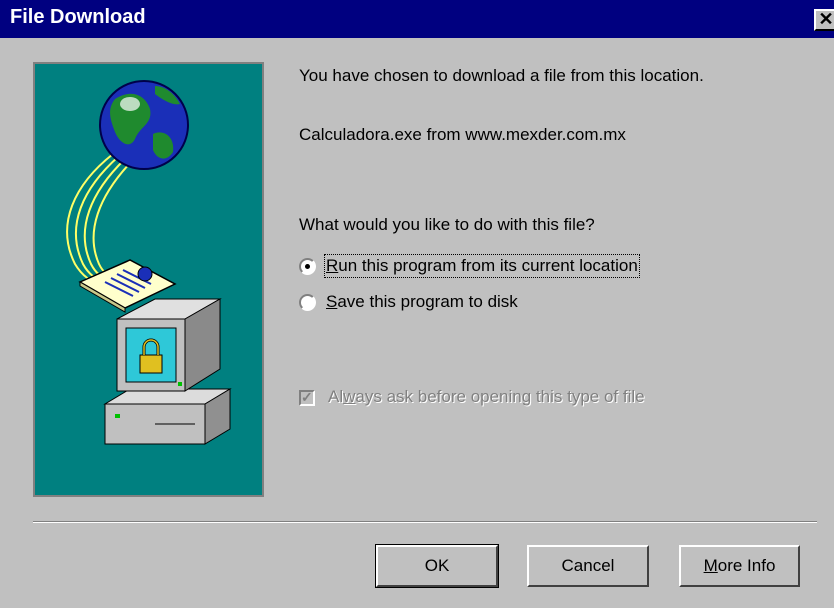 Image resolution: width=834 pixels, height=608 pixels. Describe the element at coordinates (437, 566) in the screenshot. I see `ok-button: OK` at that location.